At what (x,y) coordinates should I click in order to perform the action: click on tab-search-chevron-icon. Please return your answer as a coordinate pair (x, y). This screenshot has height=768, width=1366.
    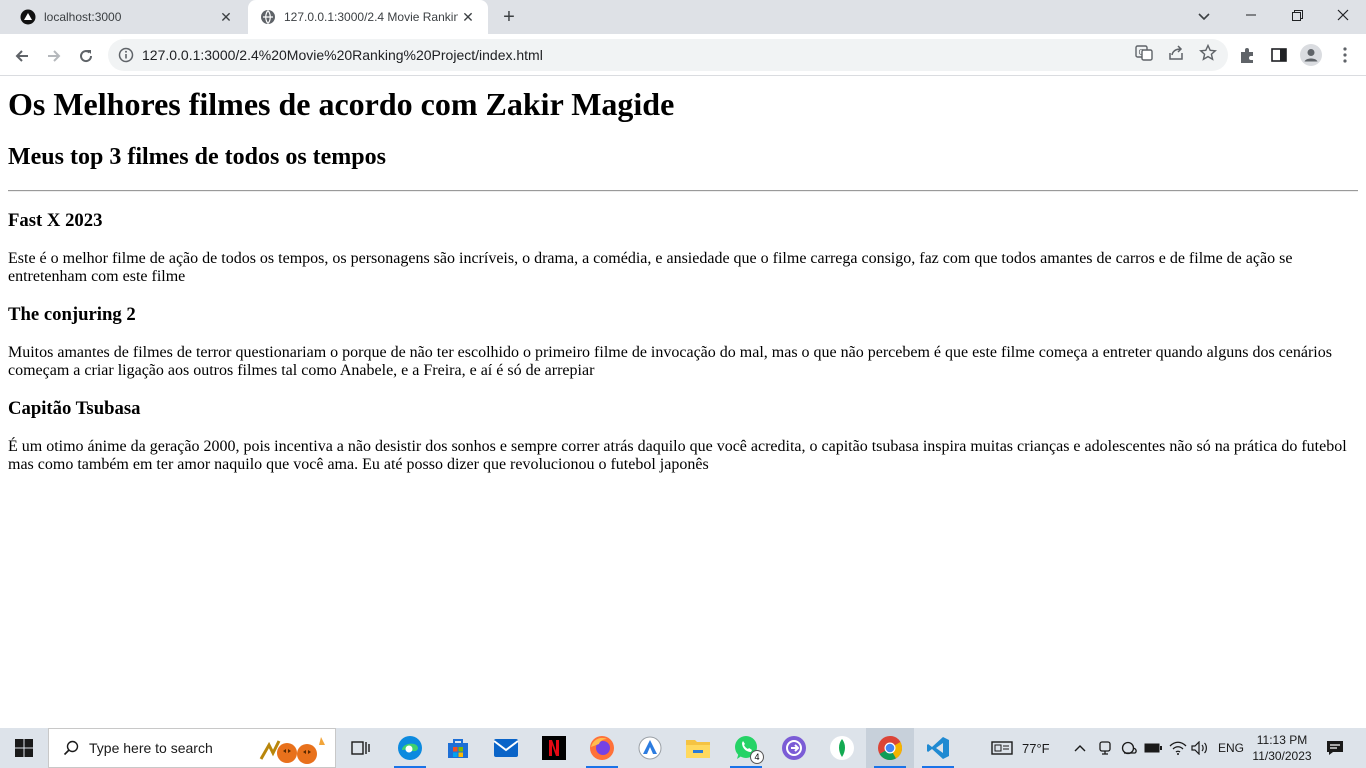
    Looking at the image, I should click on (1204, 17).